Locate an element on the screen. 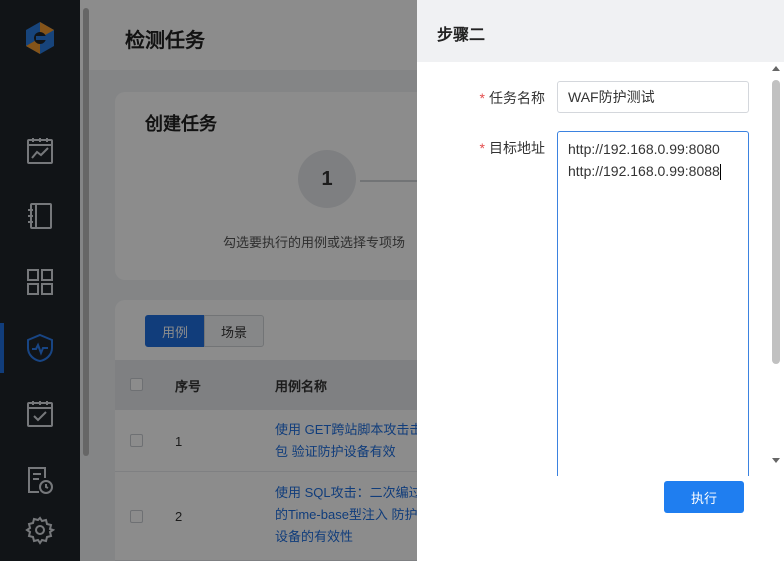 The image size is (784, 561). drawer-header: 步骤二 is located at coordinates (600, 31).